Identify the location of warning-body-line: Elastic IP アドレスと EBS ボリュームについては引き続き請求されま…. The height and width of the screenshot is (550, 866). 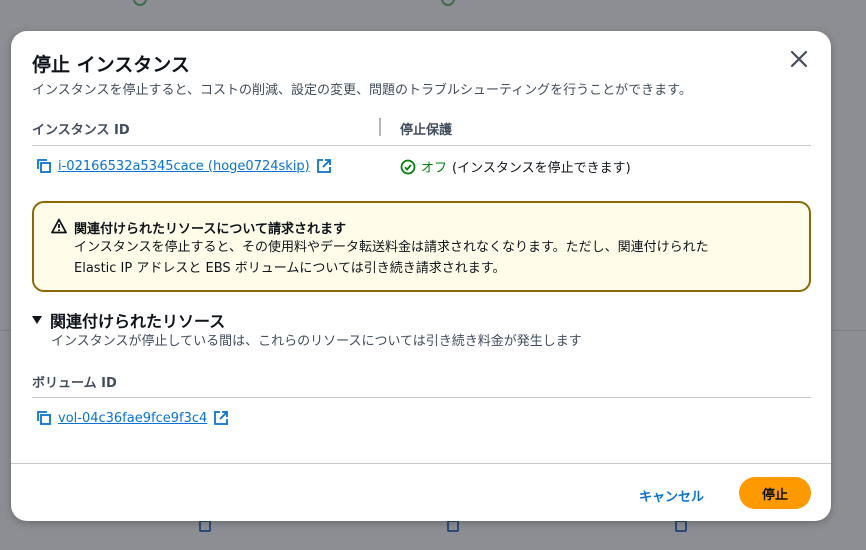
(290, 268).